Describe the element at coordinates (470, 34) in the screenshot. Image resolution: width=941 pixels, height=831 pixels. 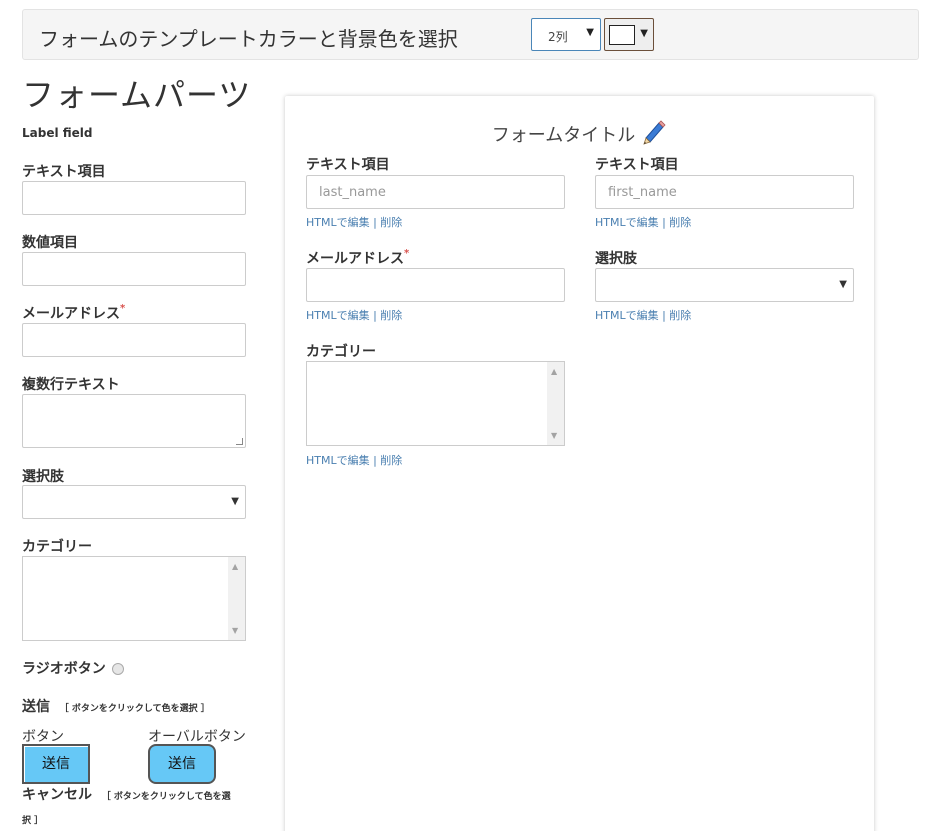
I see `template-color-toolbar: フォームのテンプレートカラーと背景色を選択 2列 ▼ ▼` at that location.